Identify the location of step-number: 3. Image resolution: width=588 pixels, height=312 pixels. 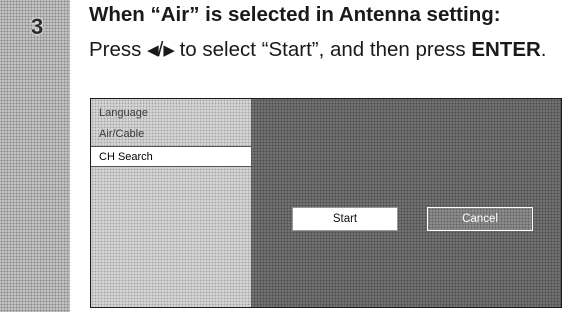
(37, 26).